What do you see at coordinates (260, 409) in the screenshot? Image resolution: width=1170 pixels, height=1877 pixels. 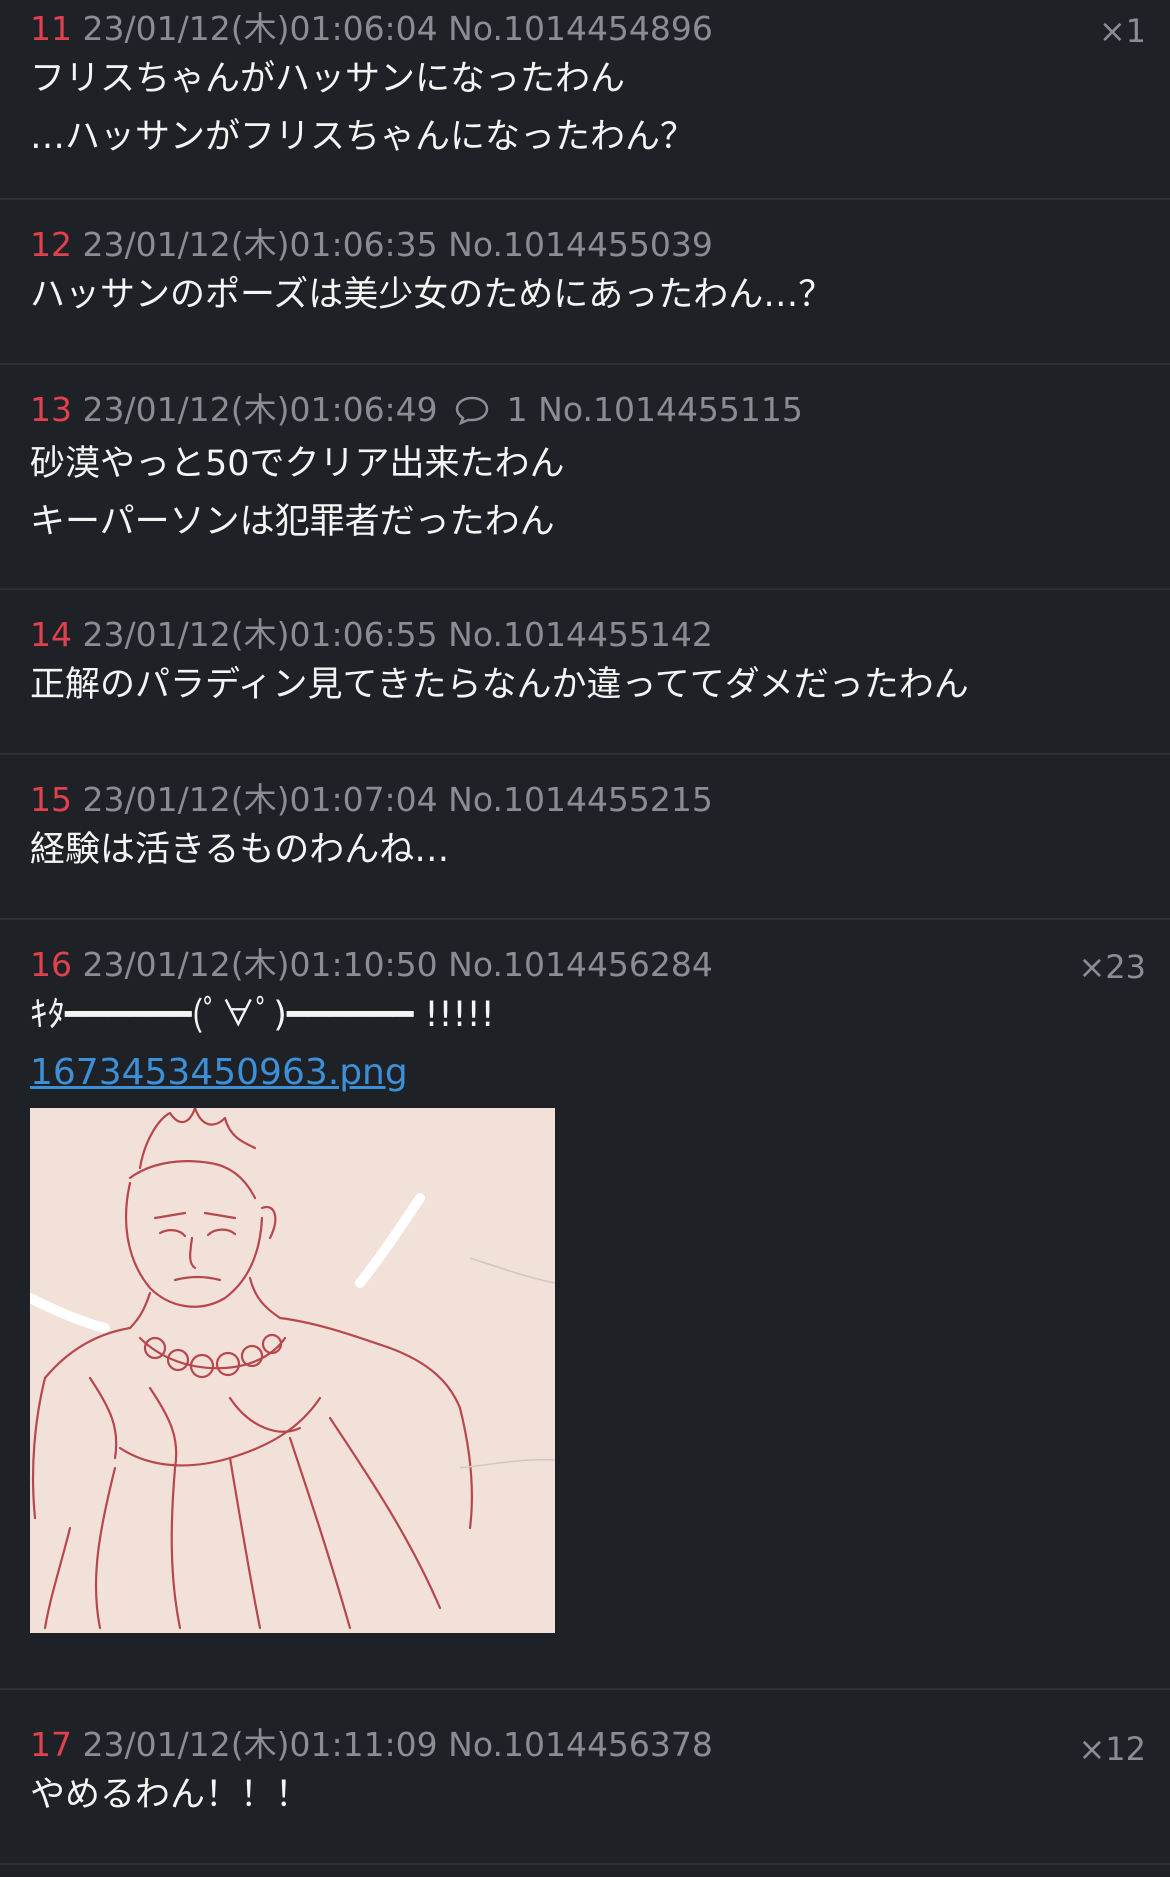 I see `post-date: 23/01/12(木)01:06:49` at bounding box center [260, 409].